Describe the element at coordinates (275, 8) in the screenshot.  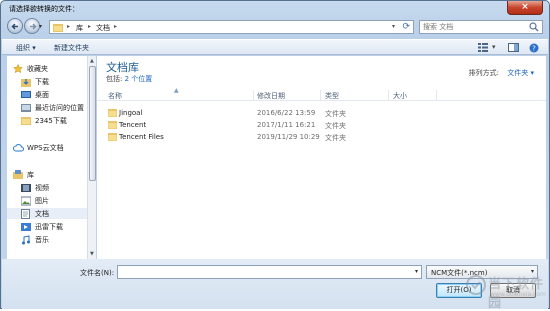
I see `title-bar: 请选择欲转换的文件： ×` at that location.